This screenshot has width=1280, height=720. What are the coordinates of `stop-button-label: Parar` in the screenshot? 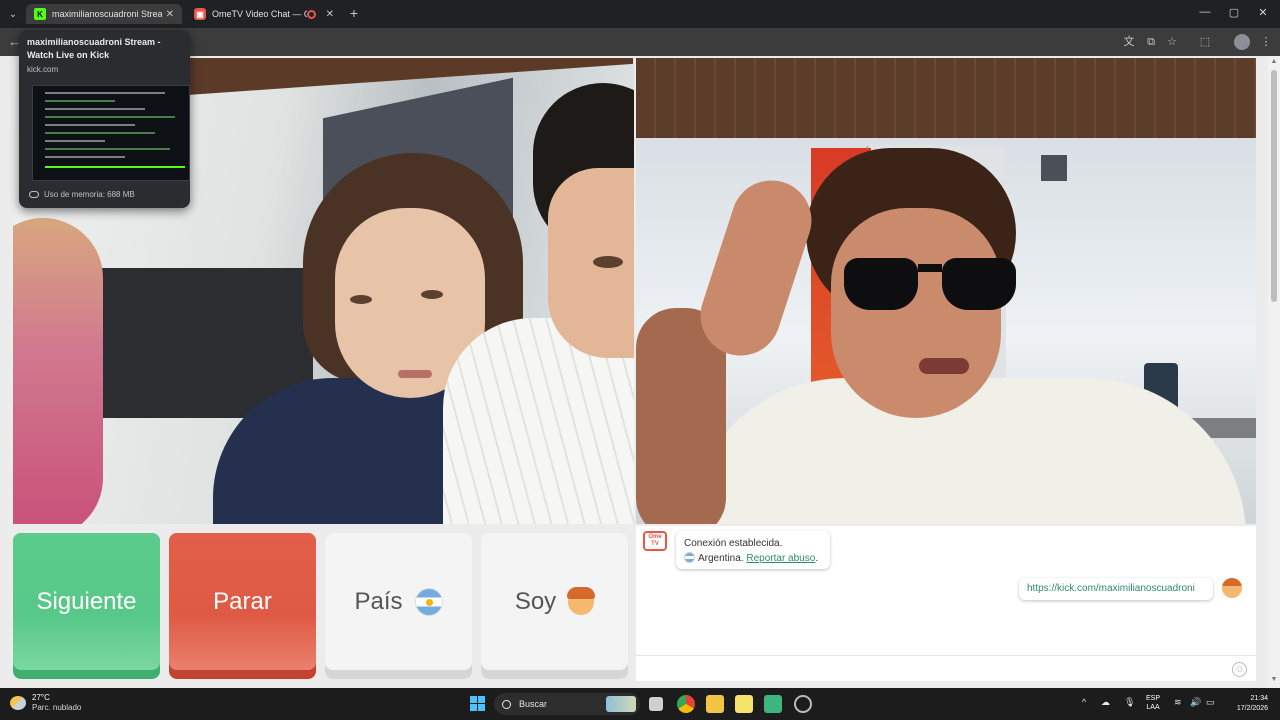 It's located at (242, 601).